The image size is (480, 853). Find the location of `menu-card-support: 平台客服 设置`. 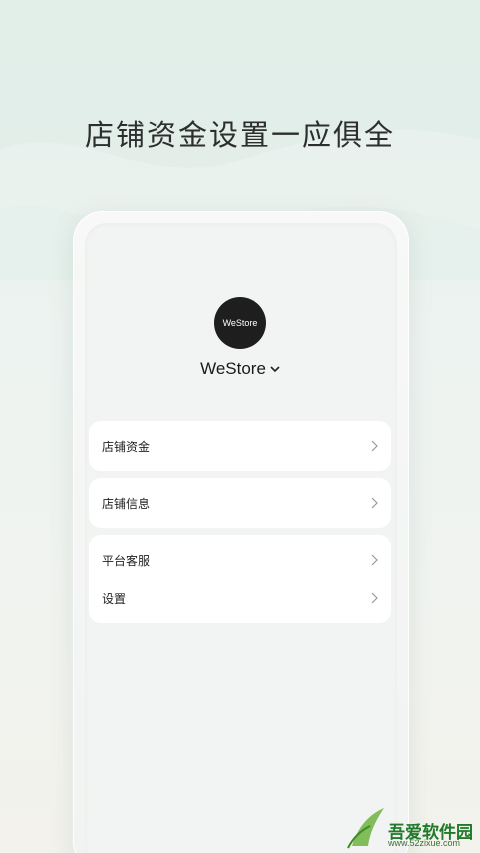

menu-card-support: 平台客服 设置 is located at coordinates (240, 579).